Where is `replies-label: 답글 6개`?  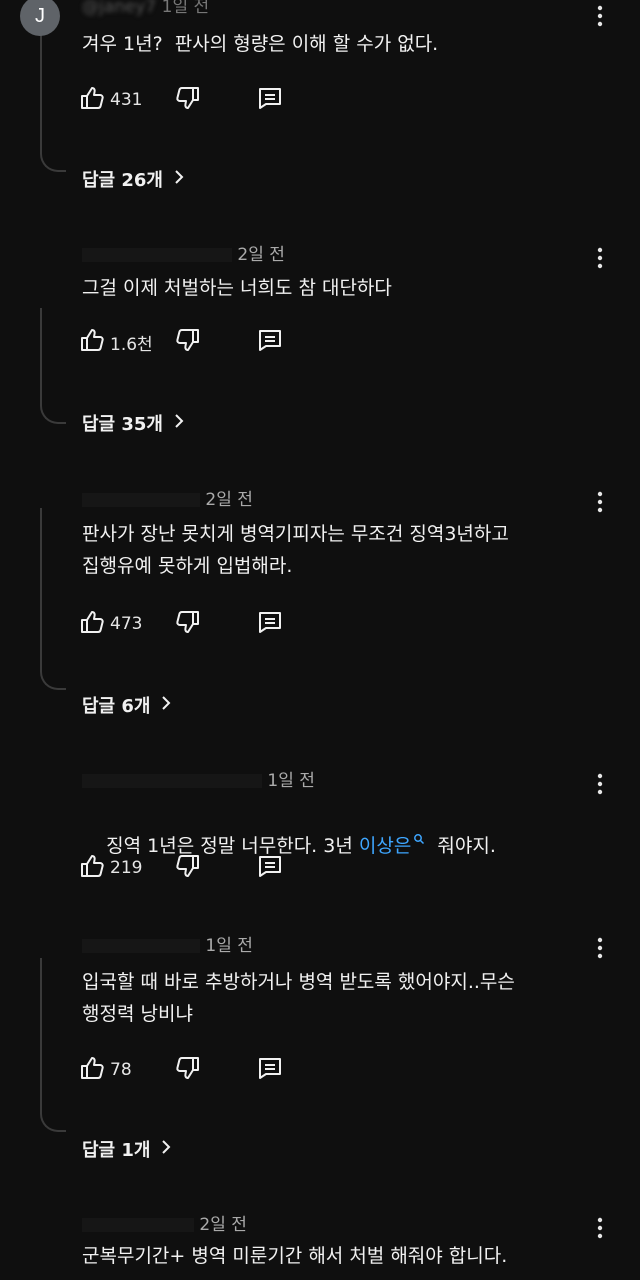
replies-label: 답글 6개 is located at coordinates (116, 706).